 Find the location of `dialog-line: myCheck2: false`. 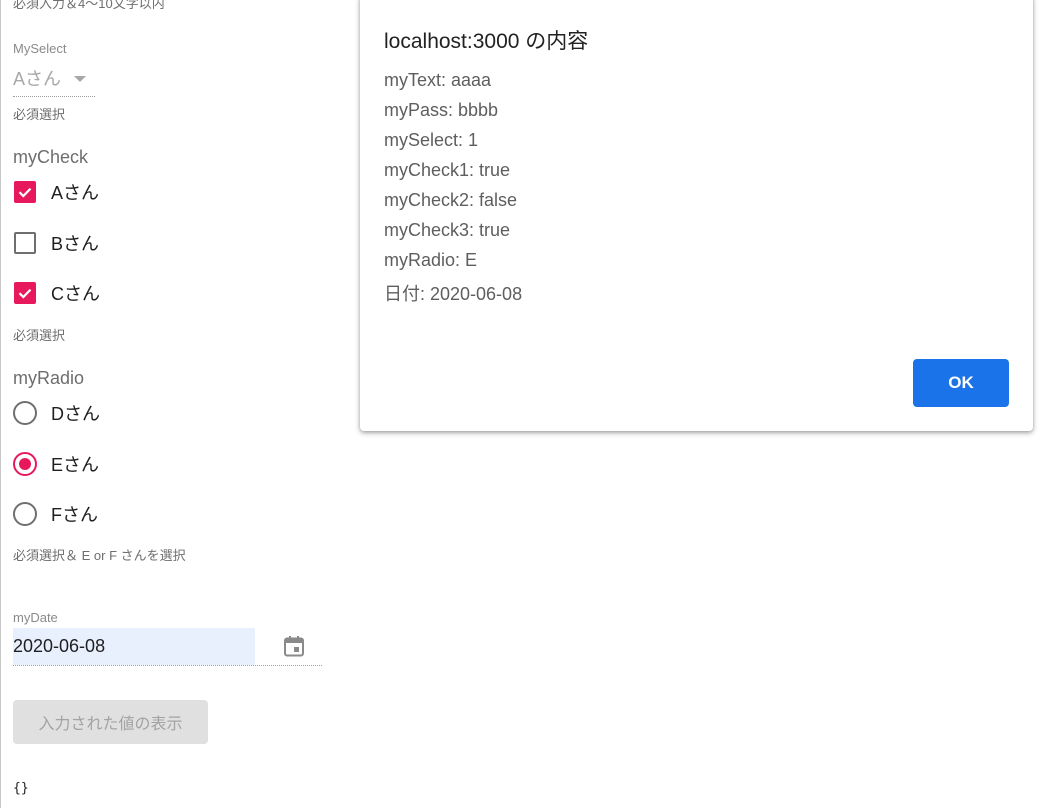

dialog-line: myCheck2: false is located at coordinates (451, 200).